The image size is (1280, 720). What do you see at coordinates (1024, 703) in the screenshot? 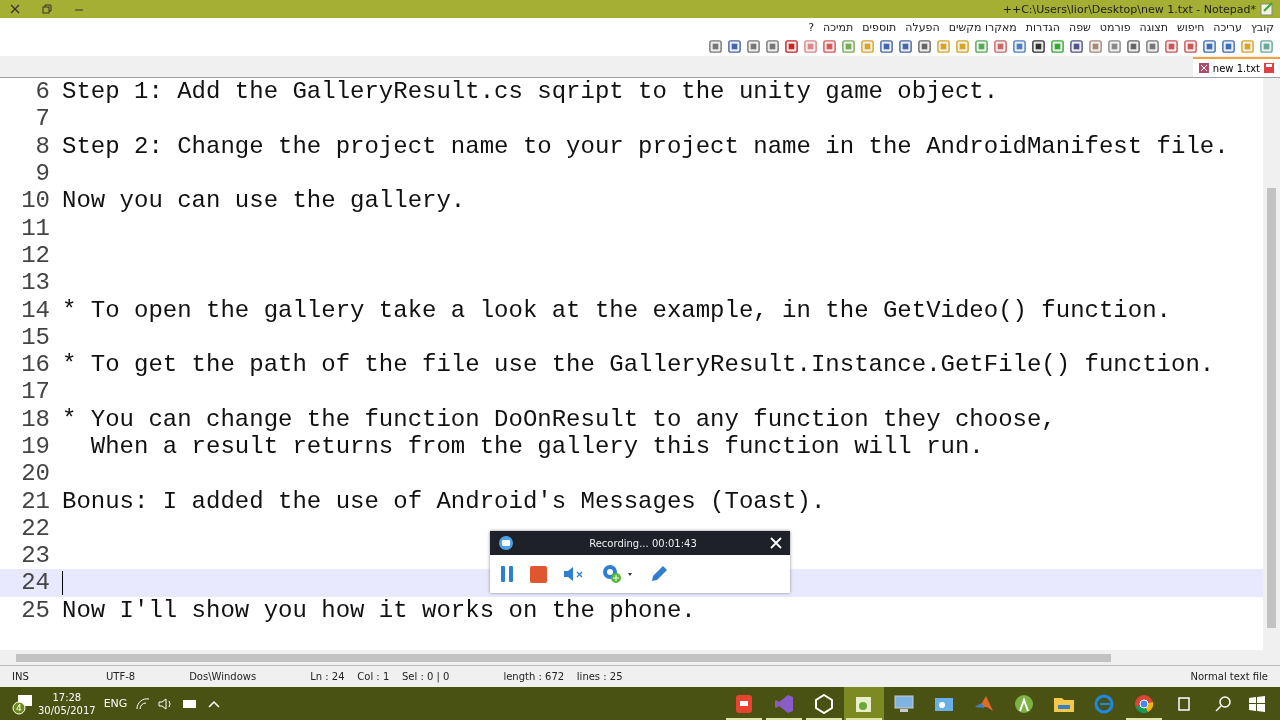
I see `android-app-icon` at bounding box center [1024, 703].